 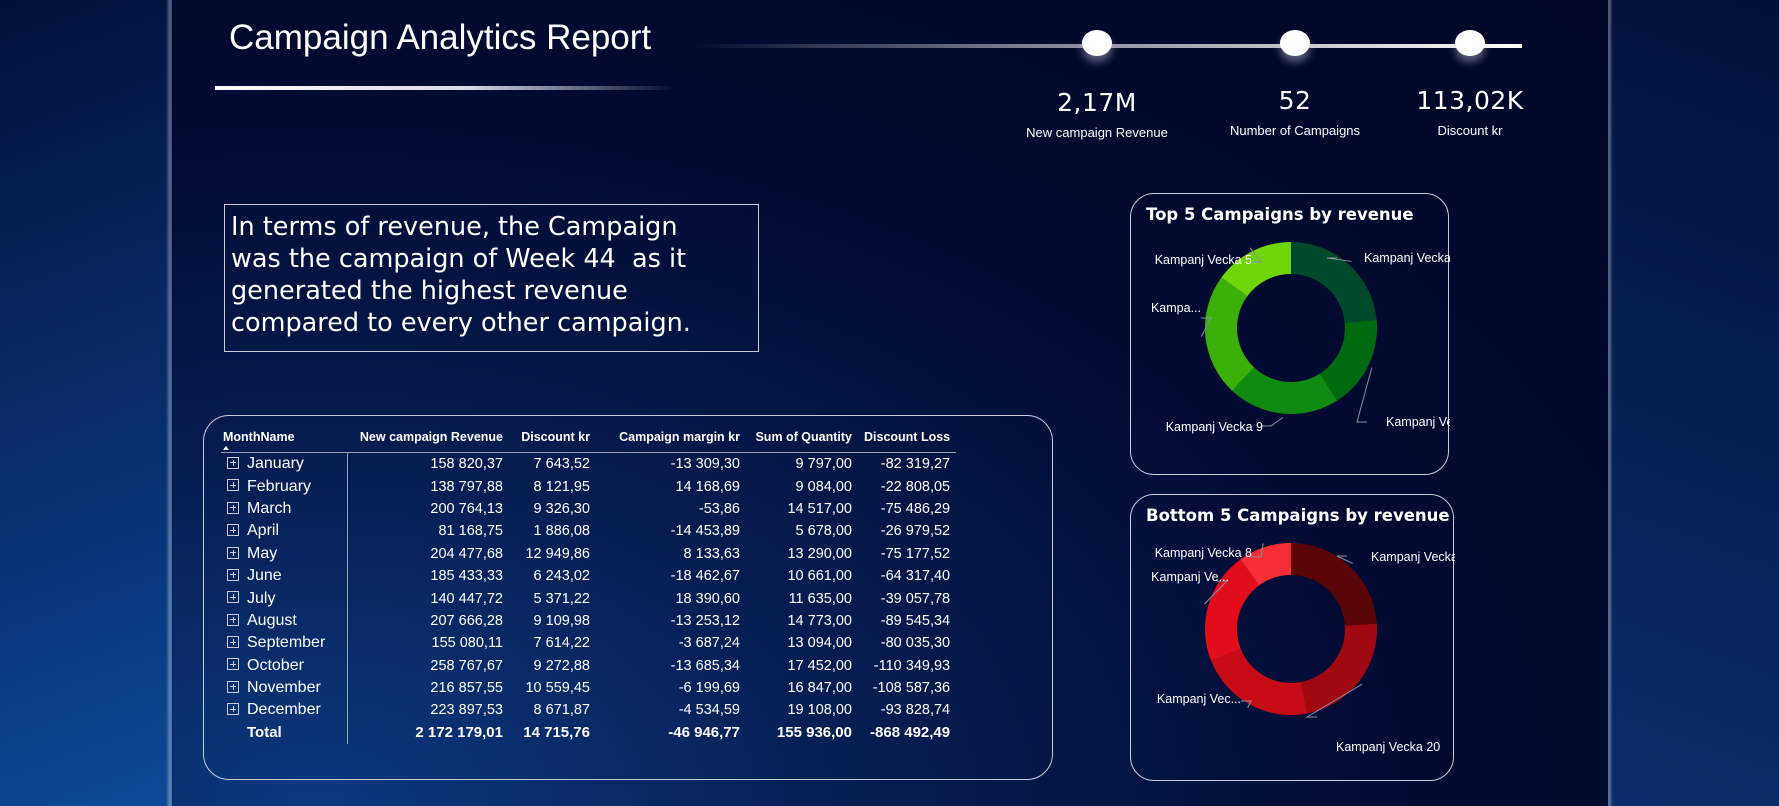 I want to click on insight-line: generated the highest revenue, so click(x=429, y=291).